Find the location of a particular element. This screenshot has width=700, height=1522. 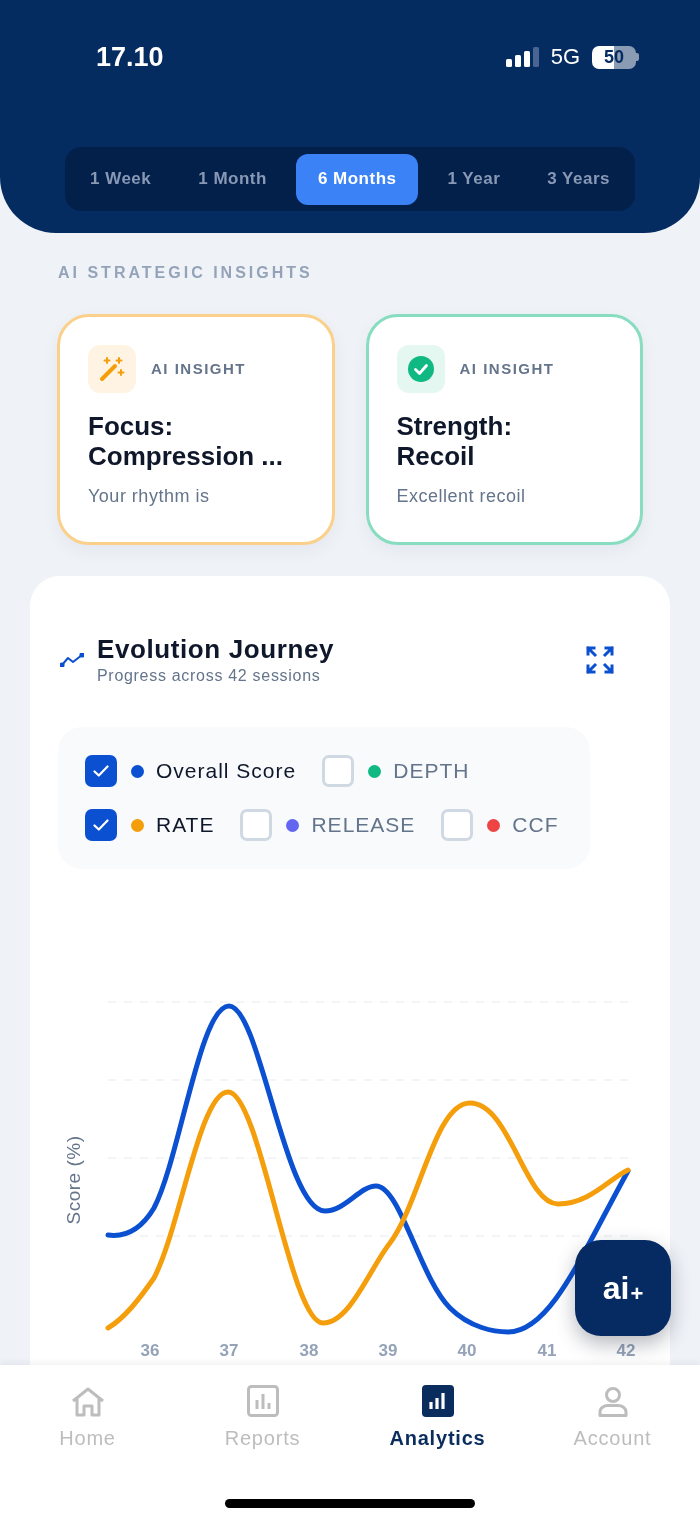

ai-assistant-button: ai$_{+}$ is located at coordinates (623, 1288).